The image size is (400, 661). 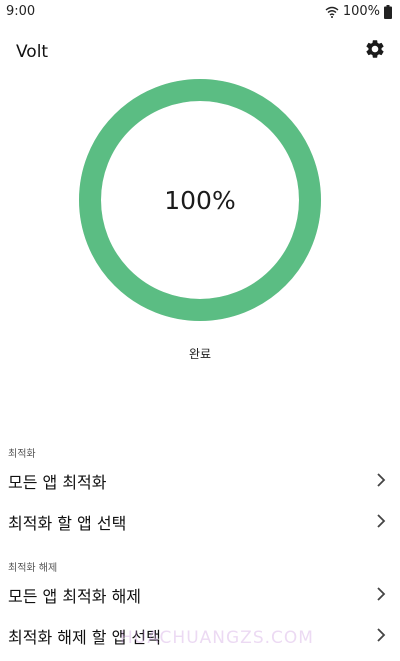 What do you see at coordinates (22, 454) in the screenshot?
I see `section-header-optimize: 최적화` at bounding box center [22, 454].